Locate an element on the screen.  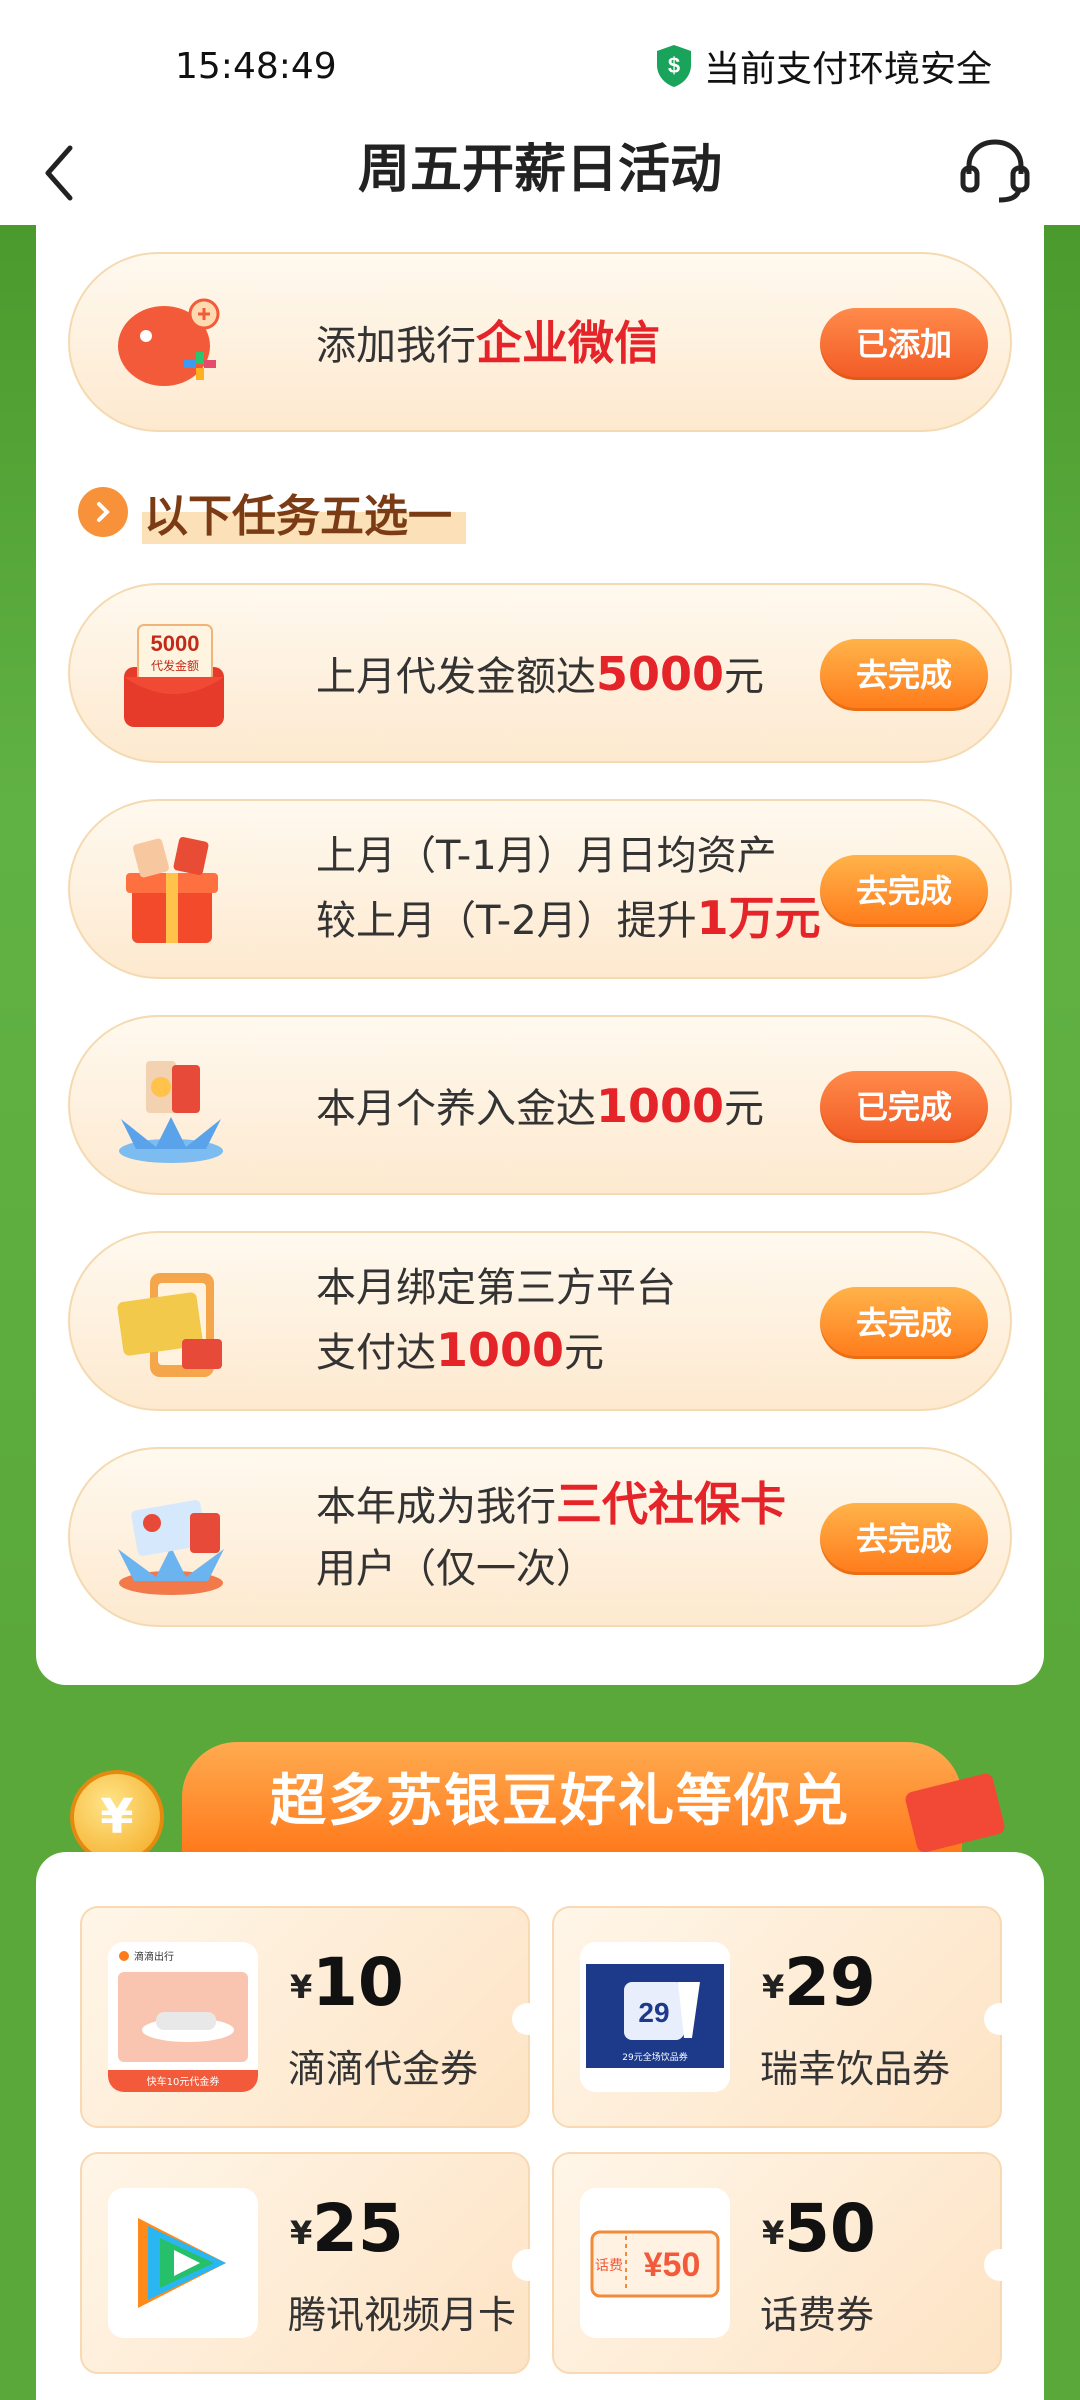
task-item: 添加我行企业微信 已添加 is located at coordinates (540, 342).